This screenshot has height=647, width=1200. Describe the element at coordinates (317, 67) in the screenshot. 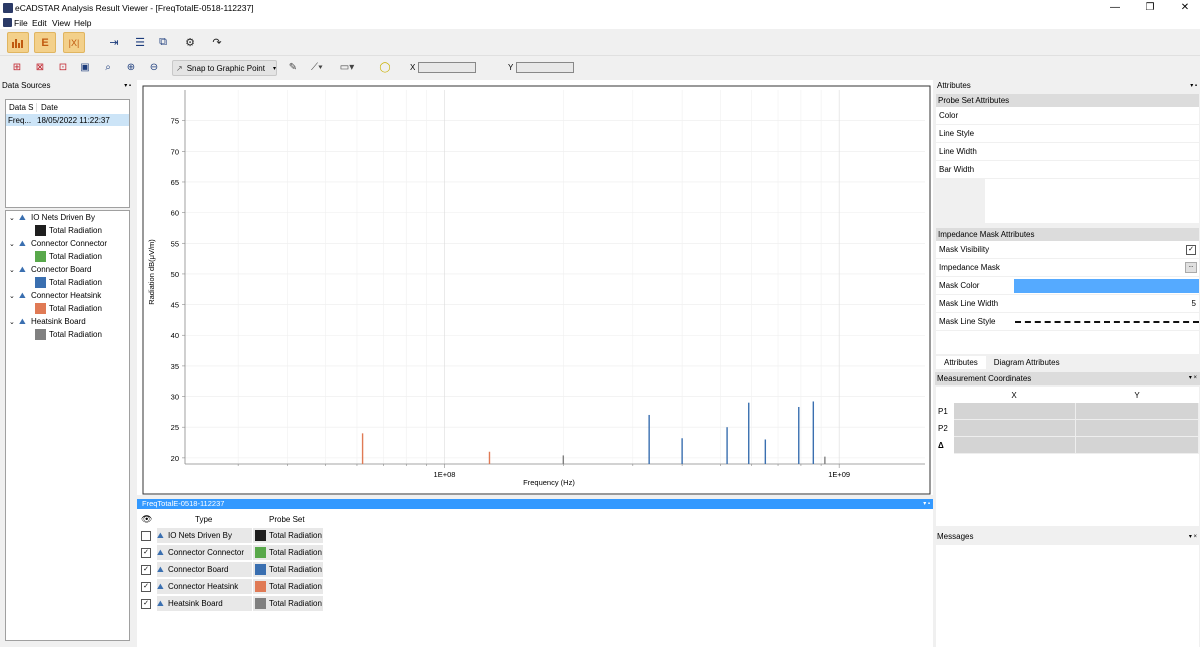

I see `line-tool-icon: ⟋▾` at that location.